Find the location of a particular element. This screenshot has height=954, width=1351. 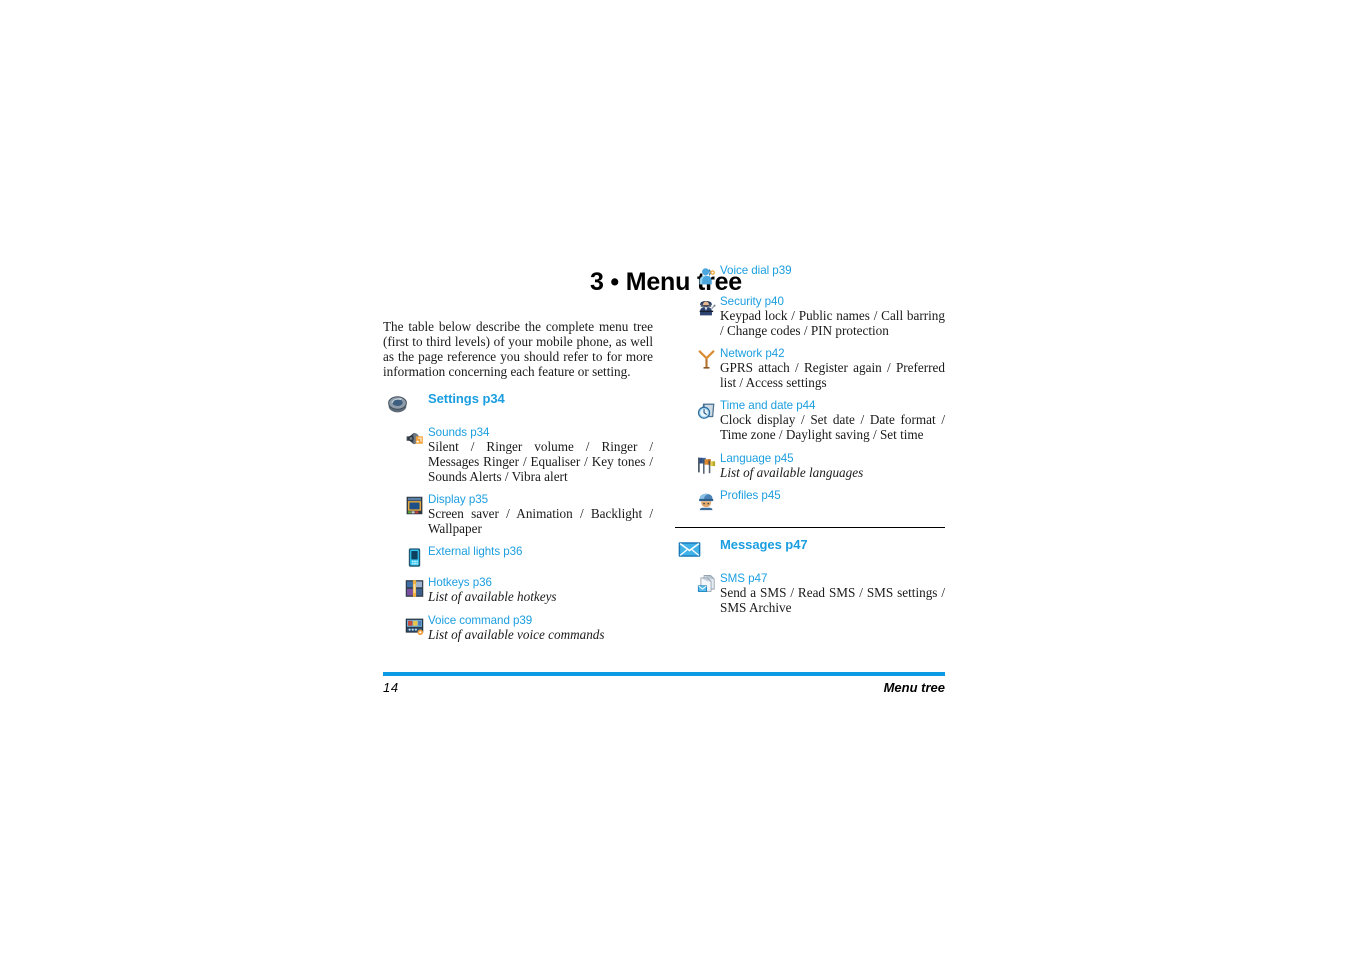

menu-entry: Messages p47 is located at coordinates (810, 550).